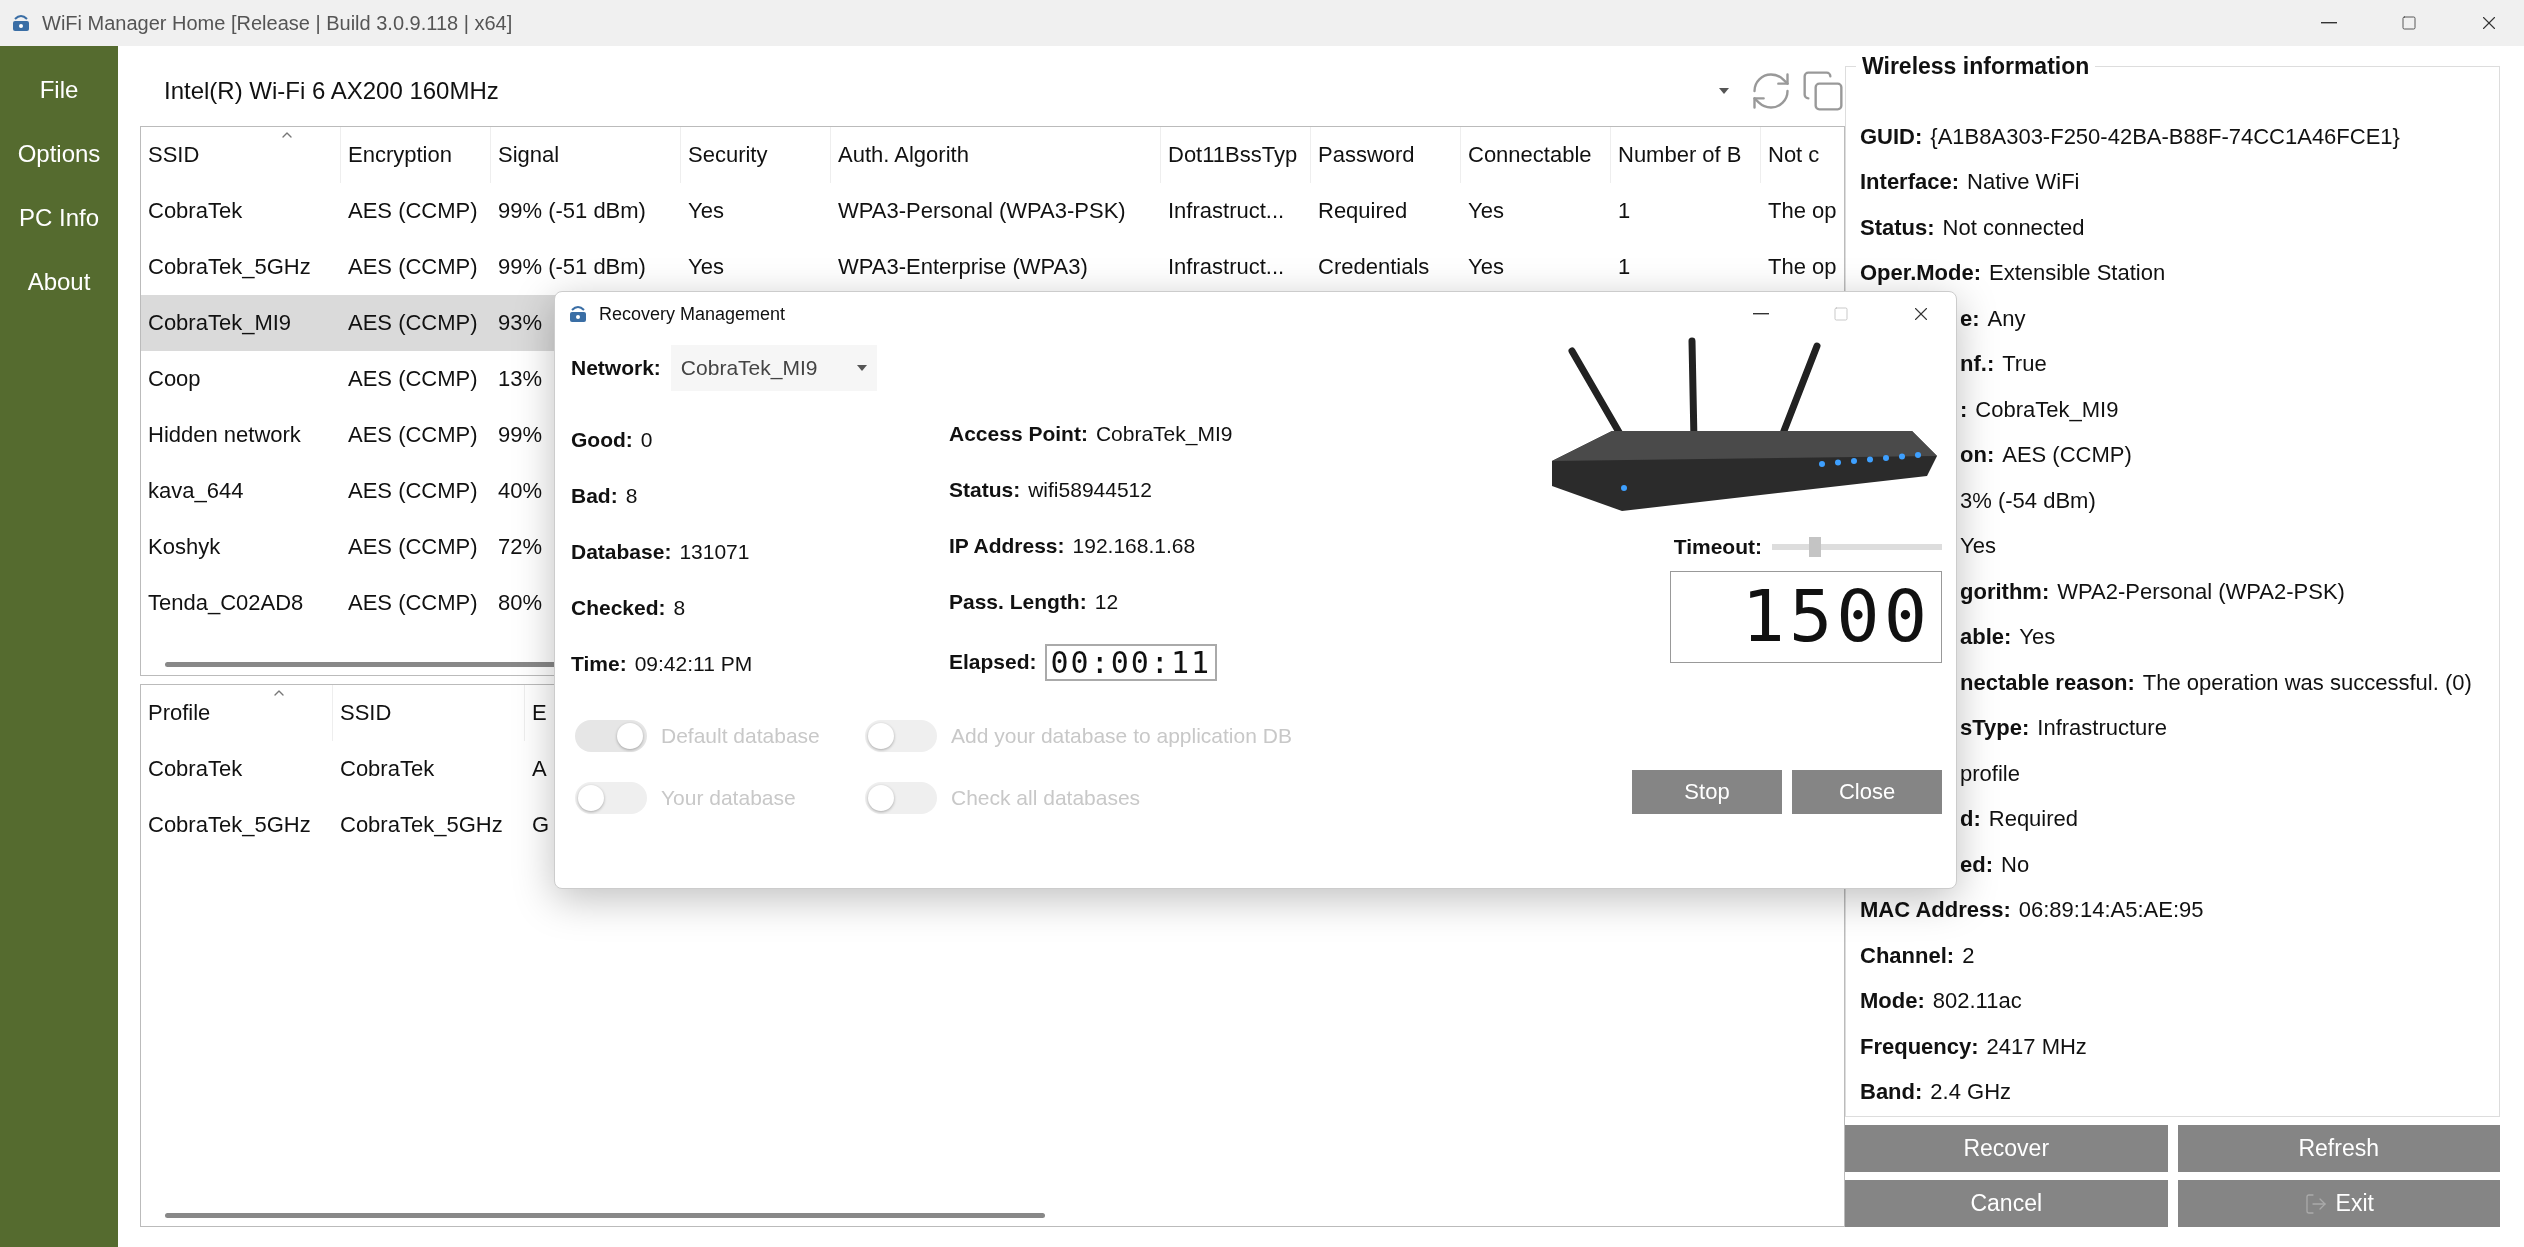 The width and height of the screenshot is (2524, 1247). I want to click on slider-thumb, so click(1814, 547).